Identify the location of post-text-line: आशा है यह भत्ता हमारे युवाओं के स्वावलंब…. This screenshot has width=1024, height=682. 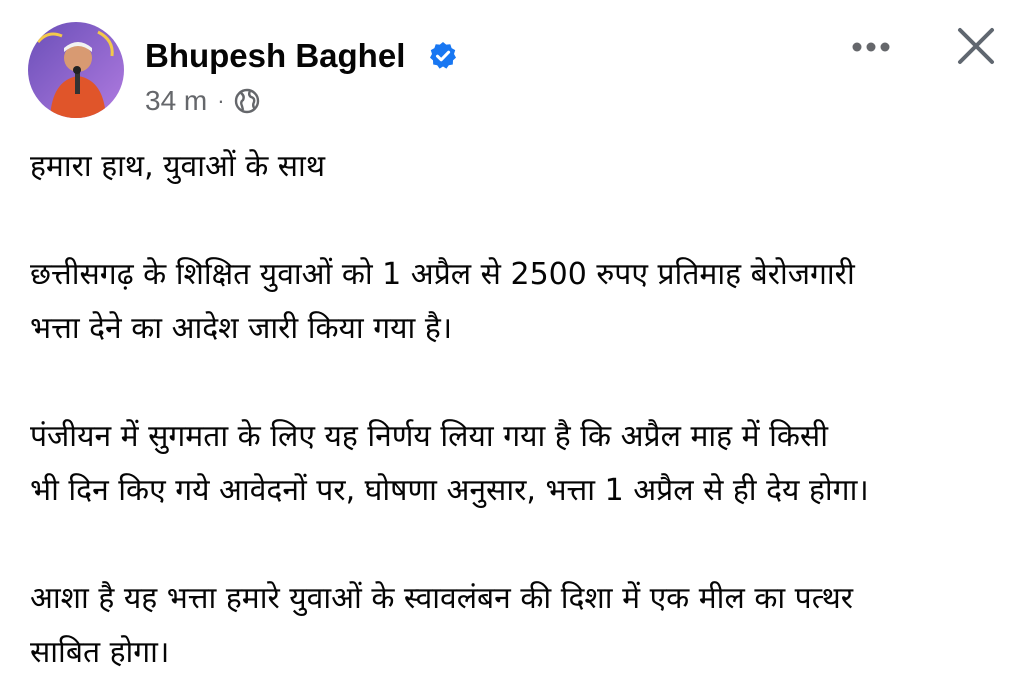
(442, 598).